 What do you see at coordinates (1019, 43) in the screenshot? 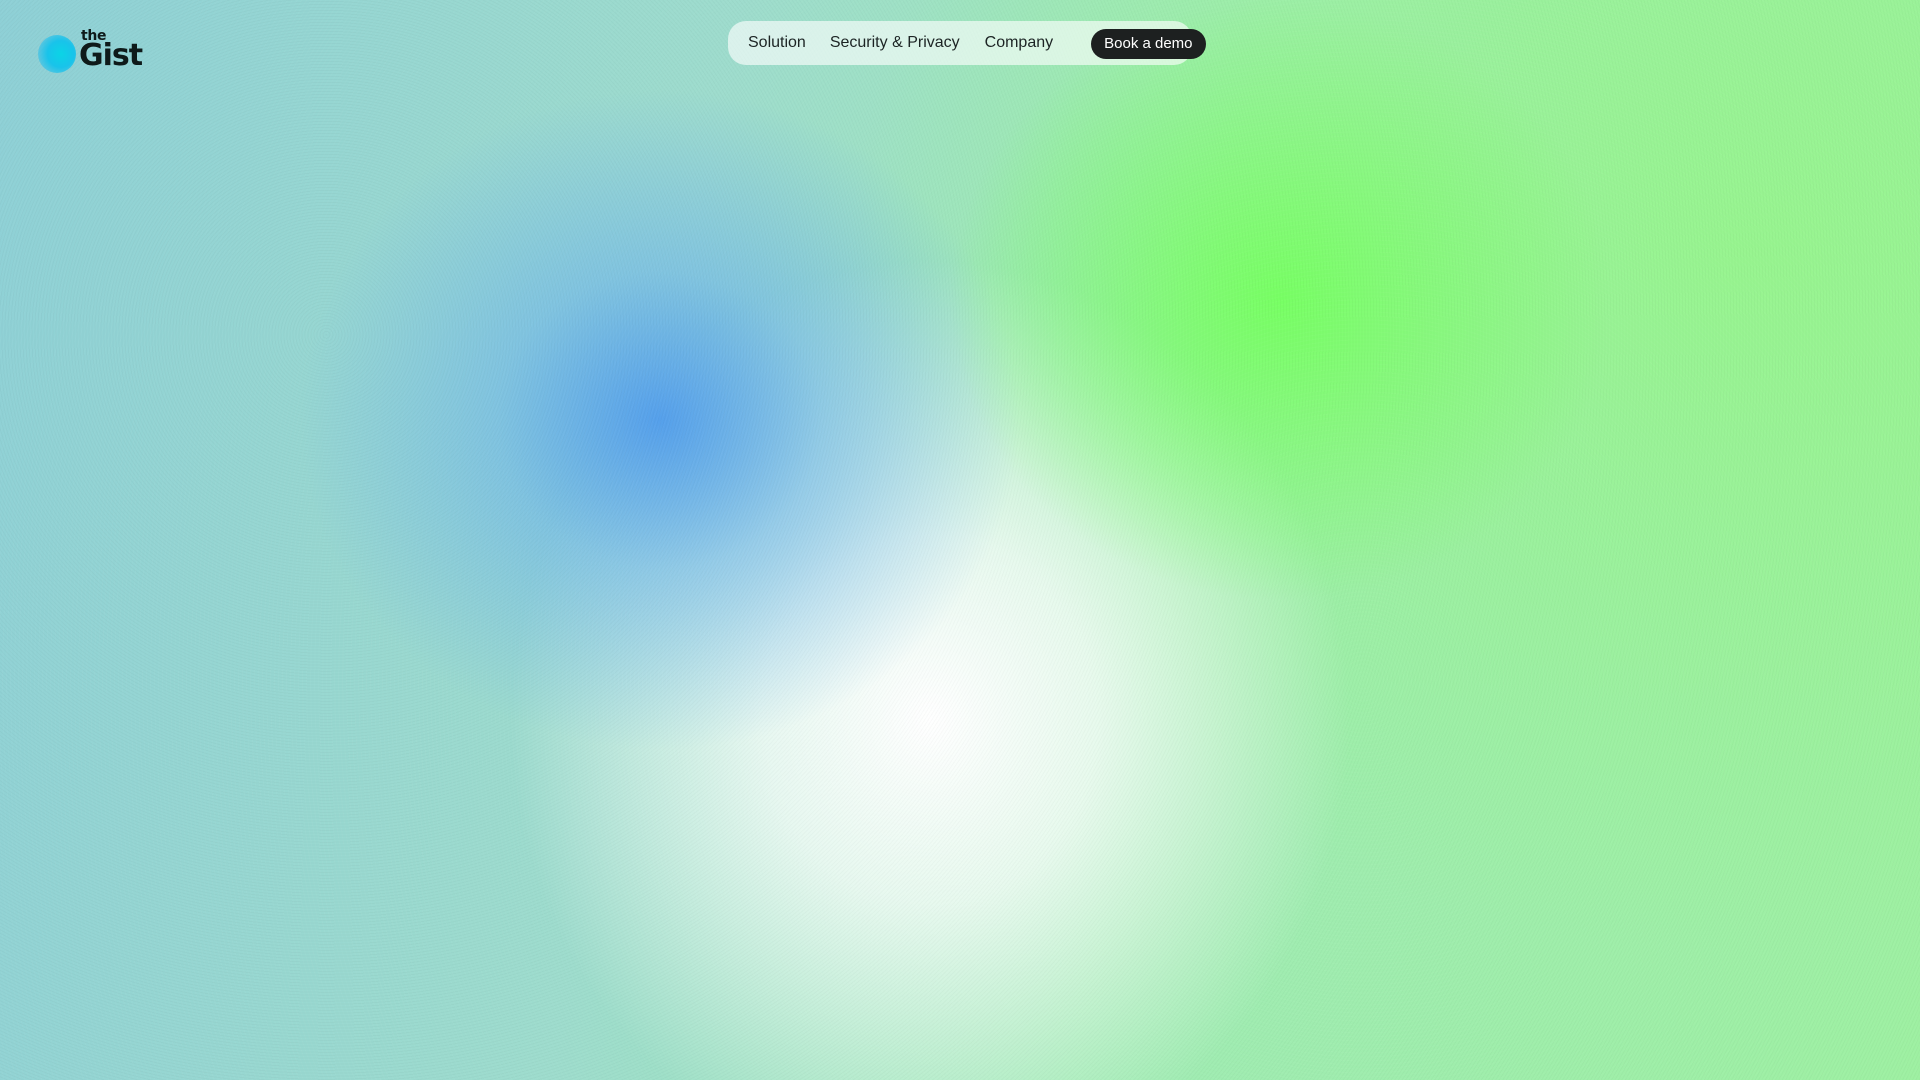
I see `nav-link-company: Company` at bounding box center [1019, 43].